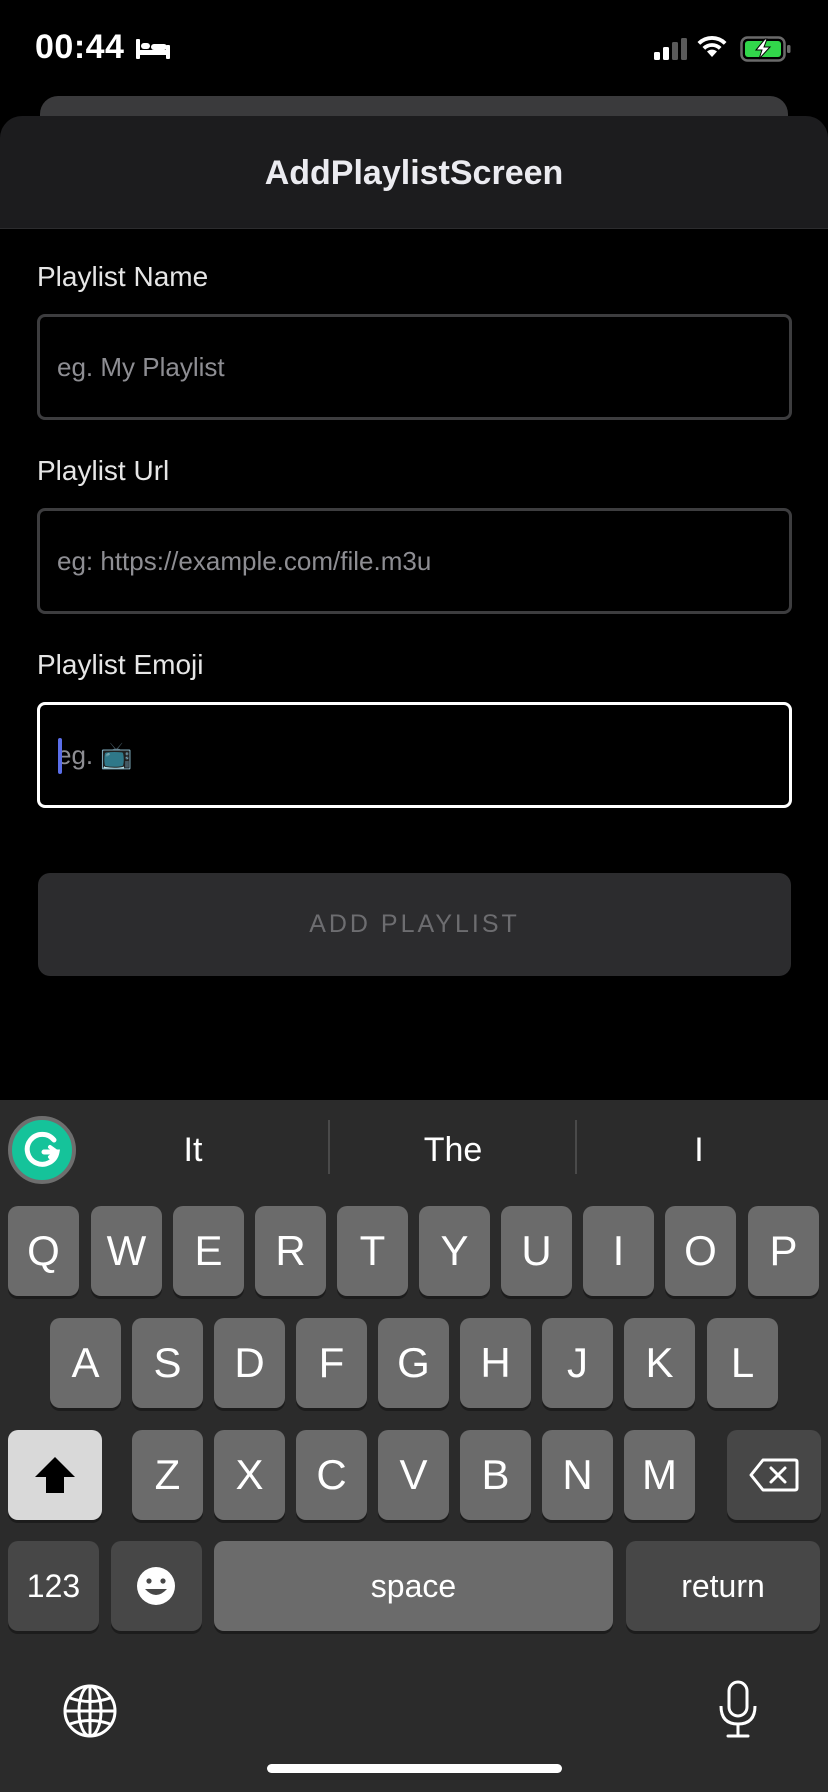 The image size is (828, 1792). I want to click on microphone-icon, so click(738, 1710).